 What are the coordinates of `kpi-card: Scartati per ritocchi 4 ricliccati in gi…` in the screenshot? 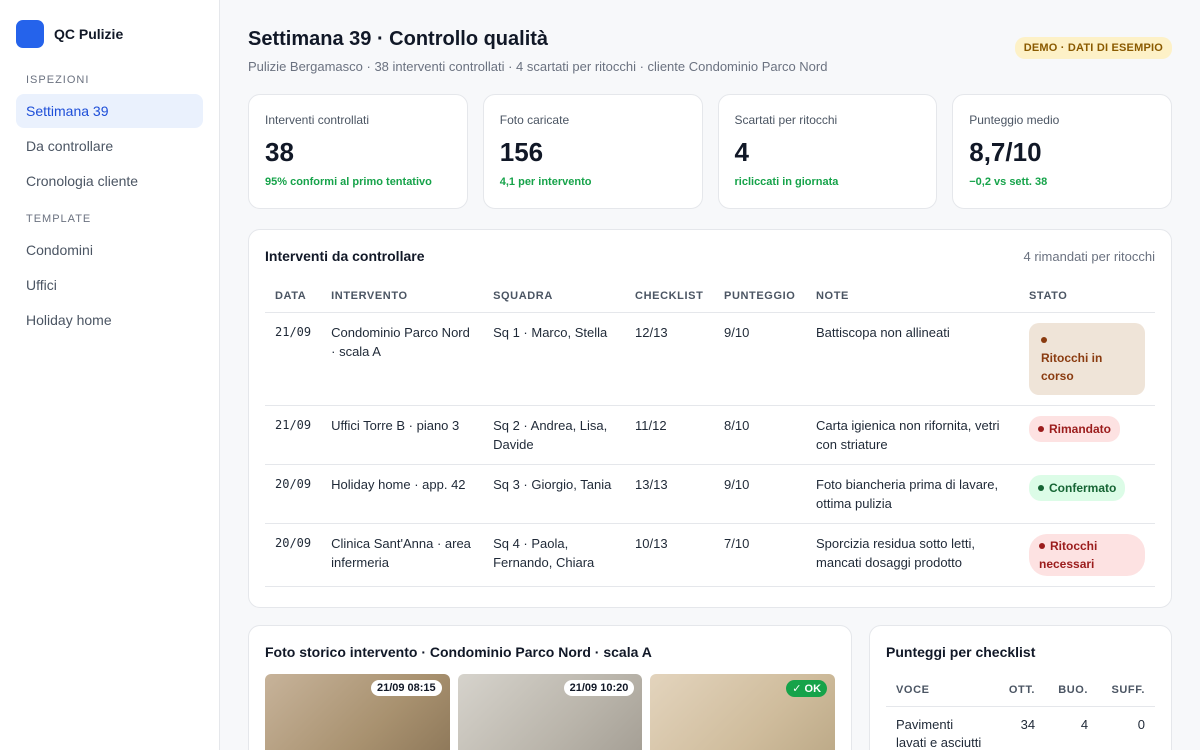 It's located at (827, 151).